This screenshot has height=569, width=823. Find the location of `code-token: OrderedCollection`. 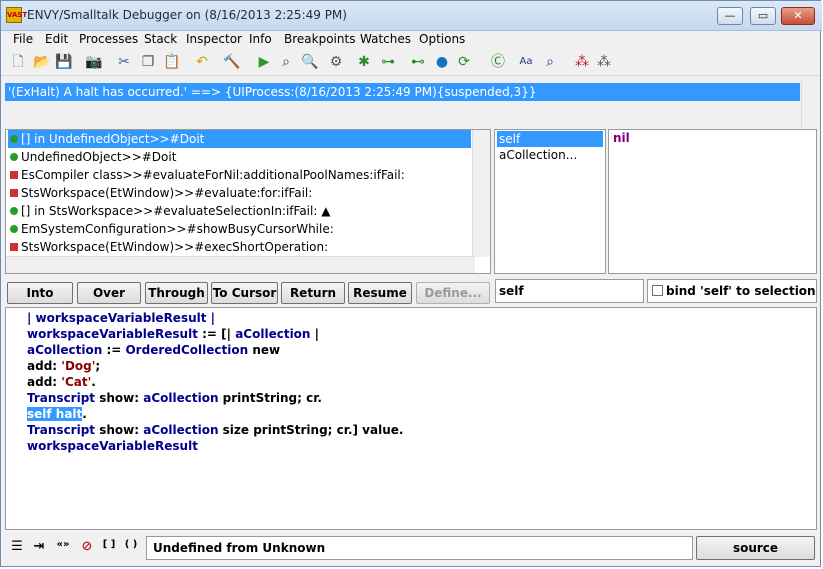

code-token: OrderedCollection is located at coordinates (187, 350).